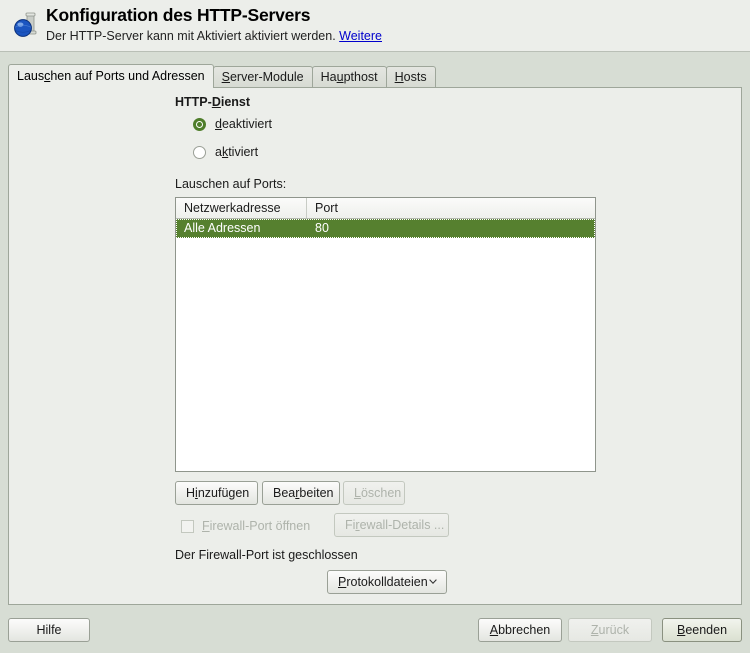 The width and height of the screenshot is (750, 653). Describe the element at coordinates (187, 526) in the screenshot. I see `firewall-checkbox-indicator` at that location.